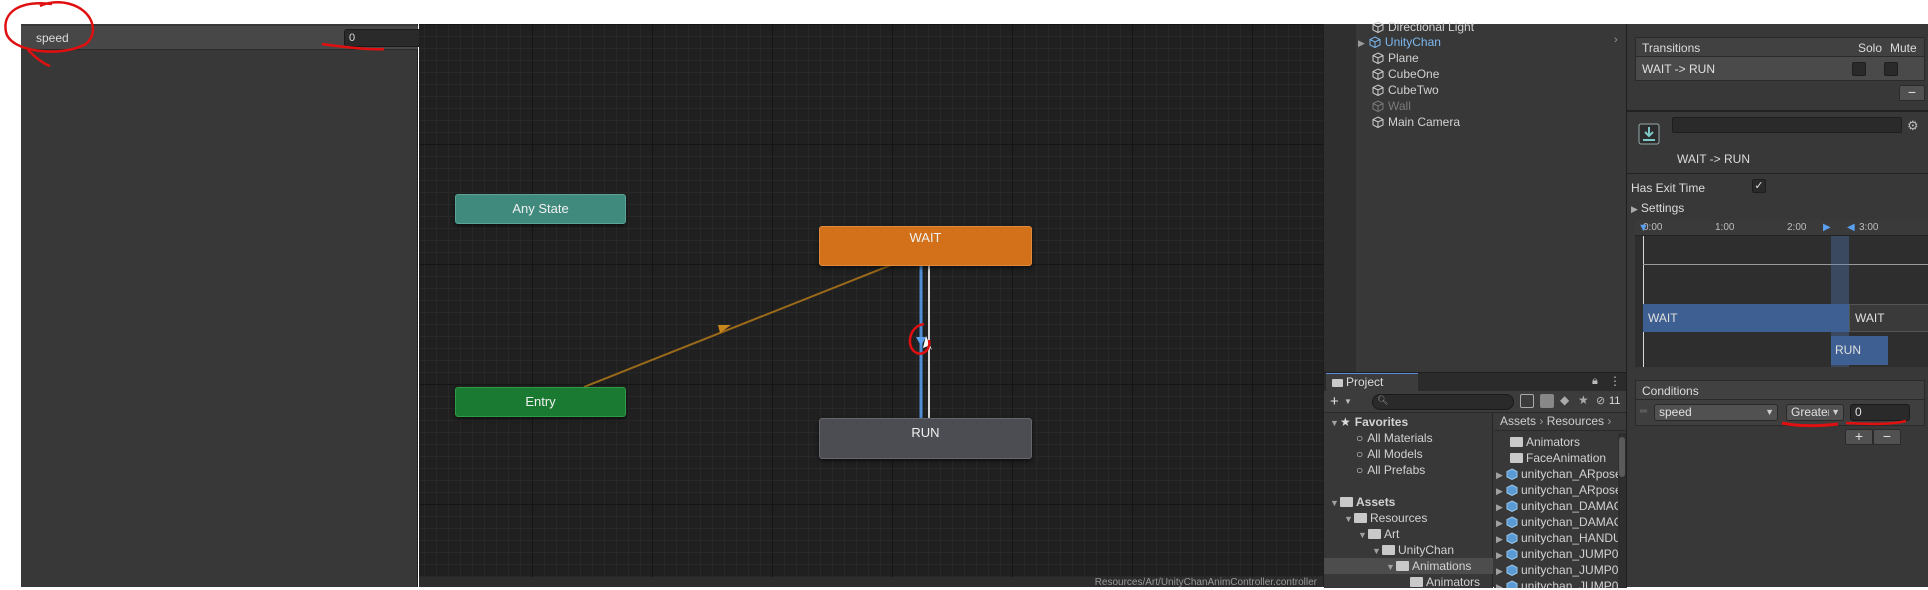 Image resolution: width=1928 pixels, height=590 pixels. Describe the element at coordinates (1561, 490) in the screenshot. I see `file-item-model: ▶ unitychan_ARpose2` at that location.